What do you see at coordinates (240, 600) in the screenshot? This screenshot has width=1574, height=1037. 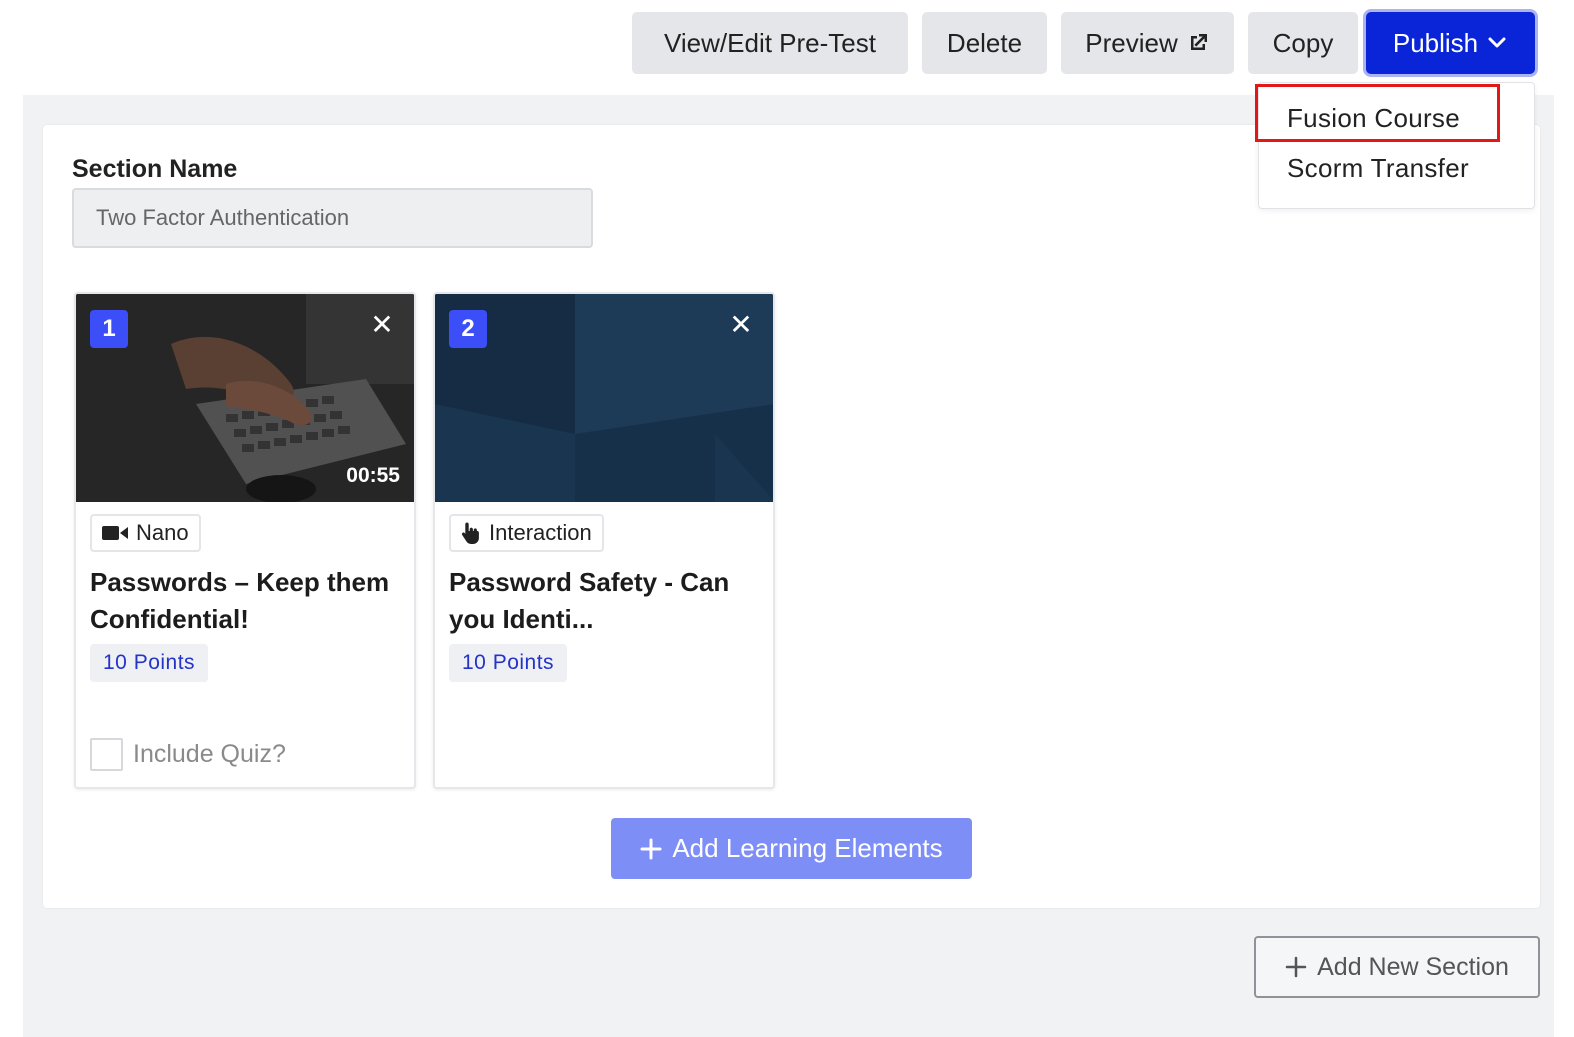 I see `element-title: Passwords – Keep them Confidential!` at bounding box center [240, 600].